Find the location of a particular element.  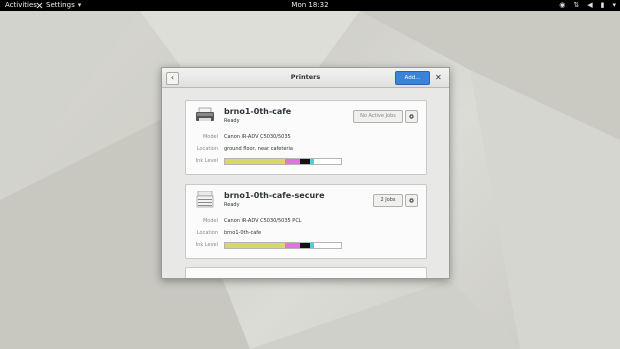

chevron-down-icon: ▾ is located at coordinates (614, 5).